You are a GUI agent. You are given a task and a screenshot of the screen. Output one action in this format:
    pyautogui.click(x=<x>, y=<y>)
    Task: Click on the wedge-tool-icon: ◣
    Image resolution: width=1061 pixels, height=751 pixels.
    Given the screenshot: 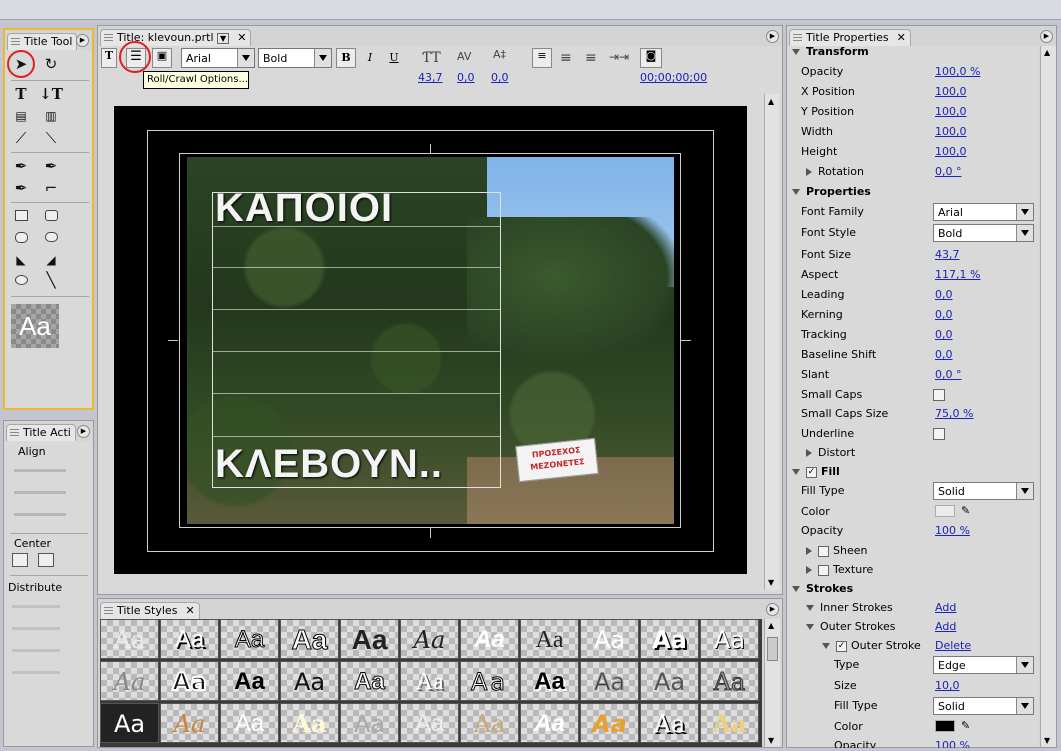 What is the action you would take?
    pyautogui.click(x=21, y=260)
    